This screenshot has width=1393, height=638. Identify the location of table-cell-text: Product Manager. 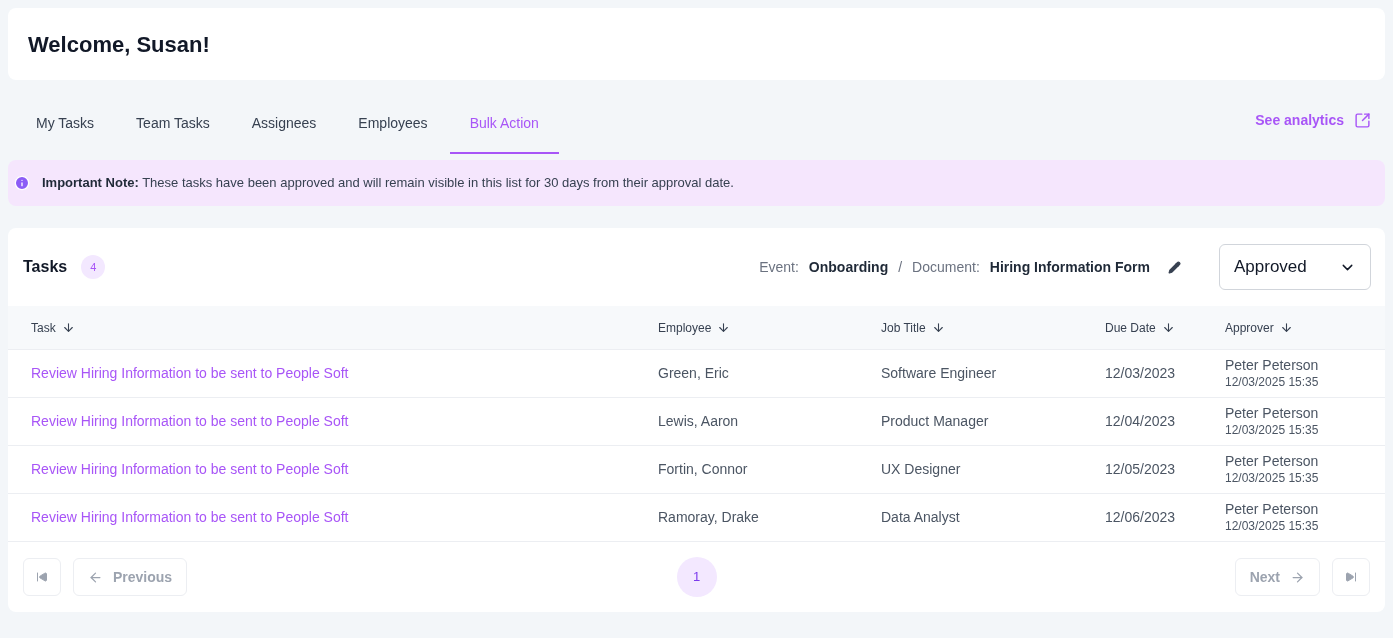
(935, 421).